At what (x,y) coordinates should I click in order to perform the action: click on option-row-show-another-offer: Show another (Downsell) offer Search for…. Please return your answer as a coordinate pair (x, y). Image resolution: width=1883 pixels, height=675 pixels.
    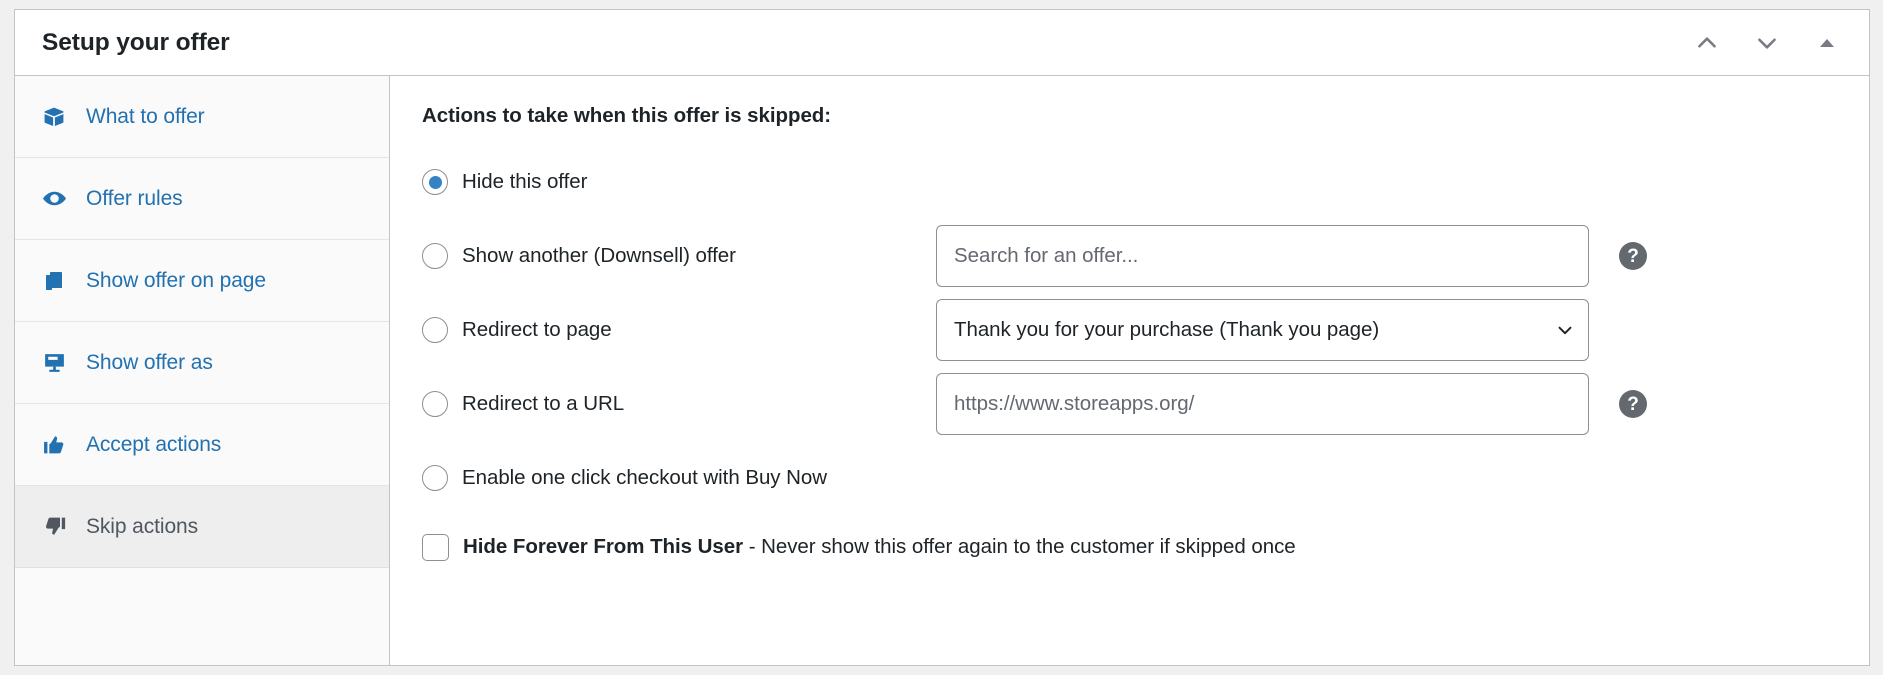
    Looking at the image, I should click on (1145, 256).